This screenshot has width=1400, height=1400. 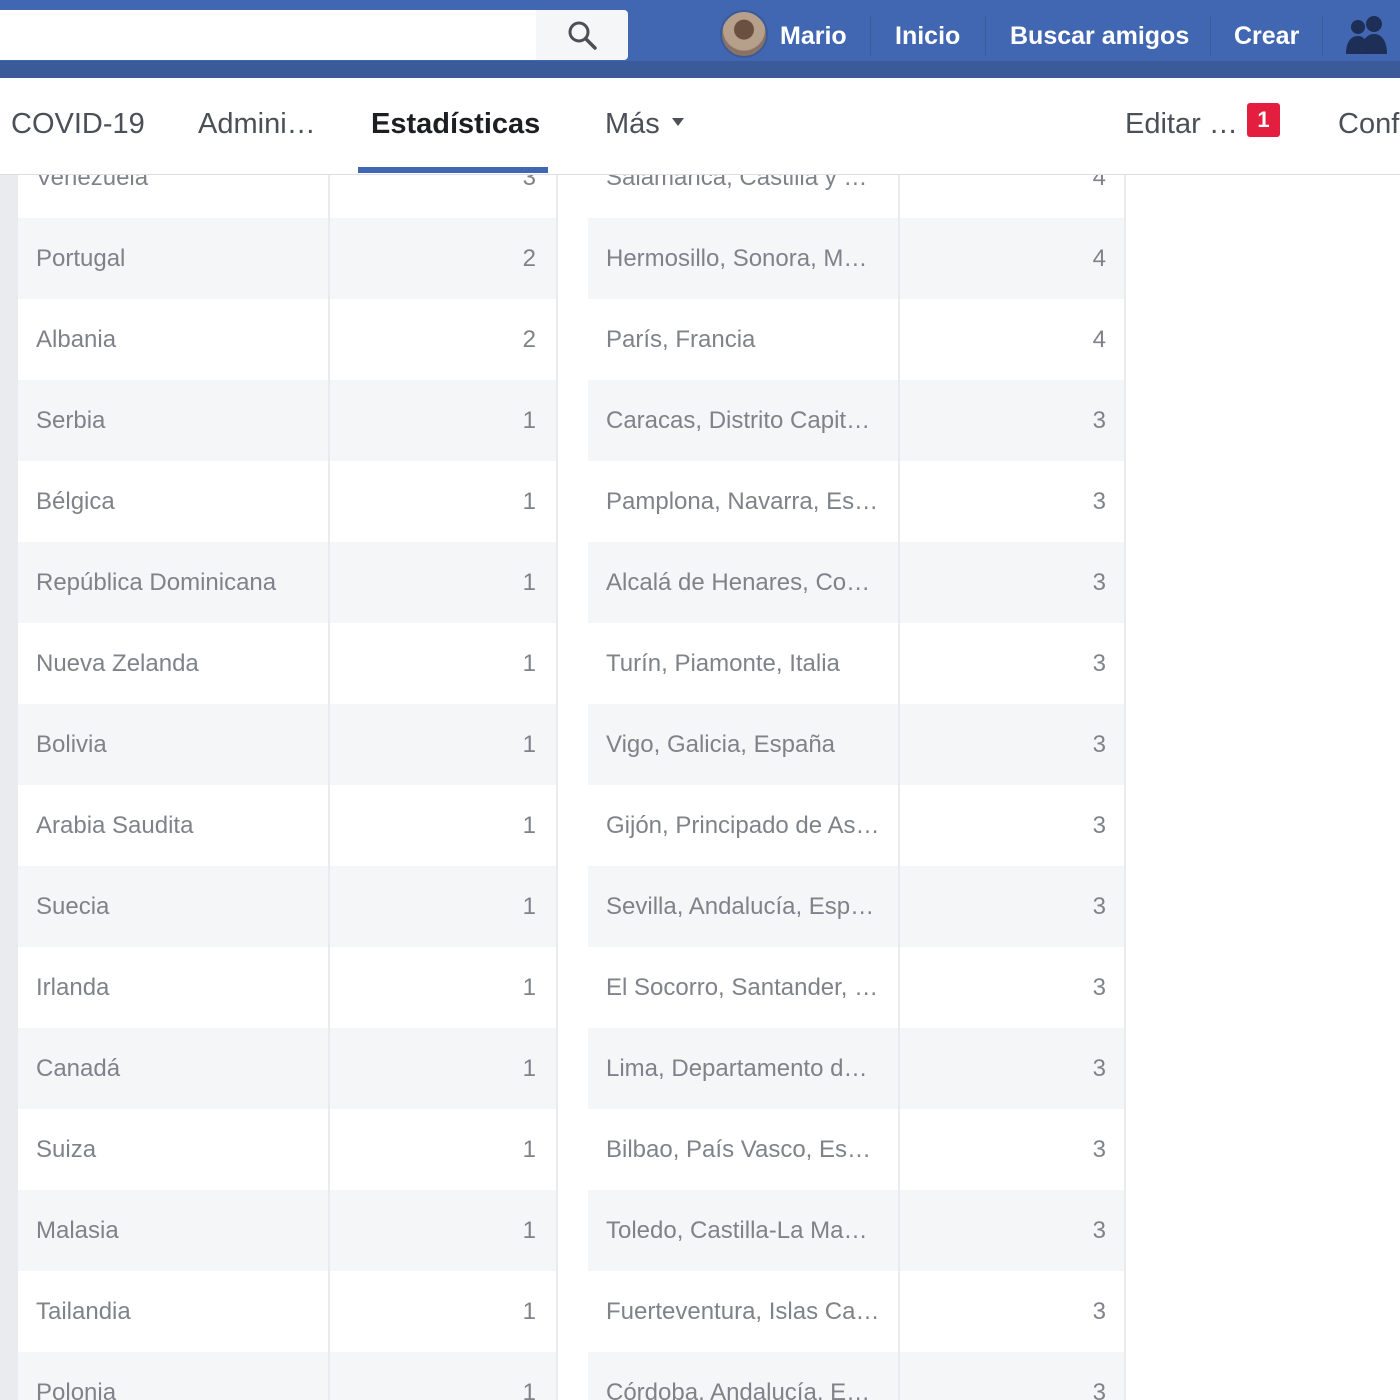 I want to click on topbar-shadow, so click(x=700, y=69).